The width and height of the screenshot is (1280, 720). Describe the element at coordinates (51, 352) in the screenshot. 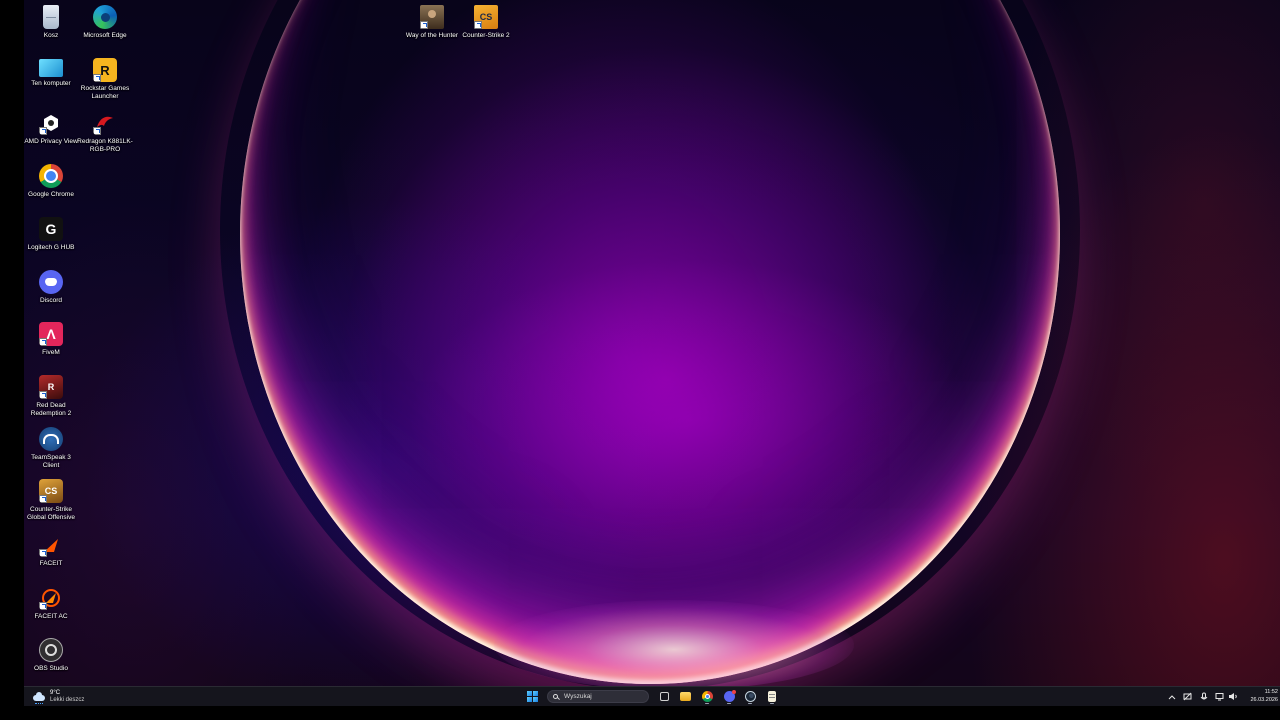

I see `desktop-icon-label: FiveM` at that location.